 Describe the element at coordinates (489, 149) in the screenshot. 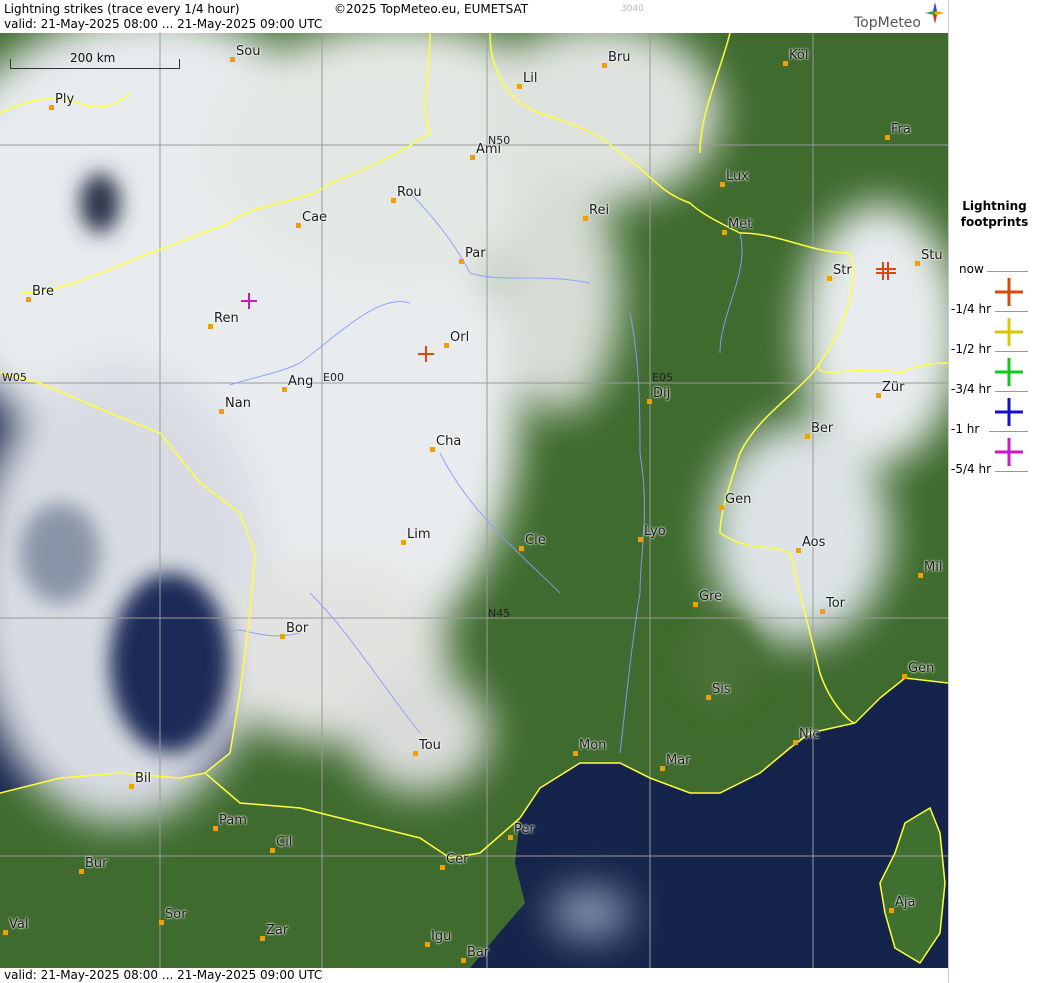

I see `city-label: Ami` at that location.